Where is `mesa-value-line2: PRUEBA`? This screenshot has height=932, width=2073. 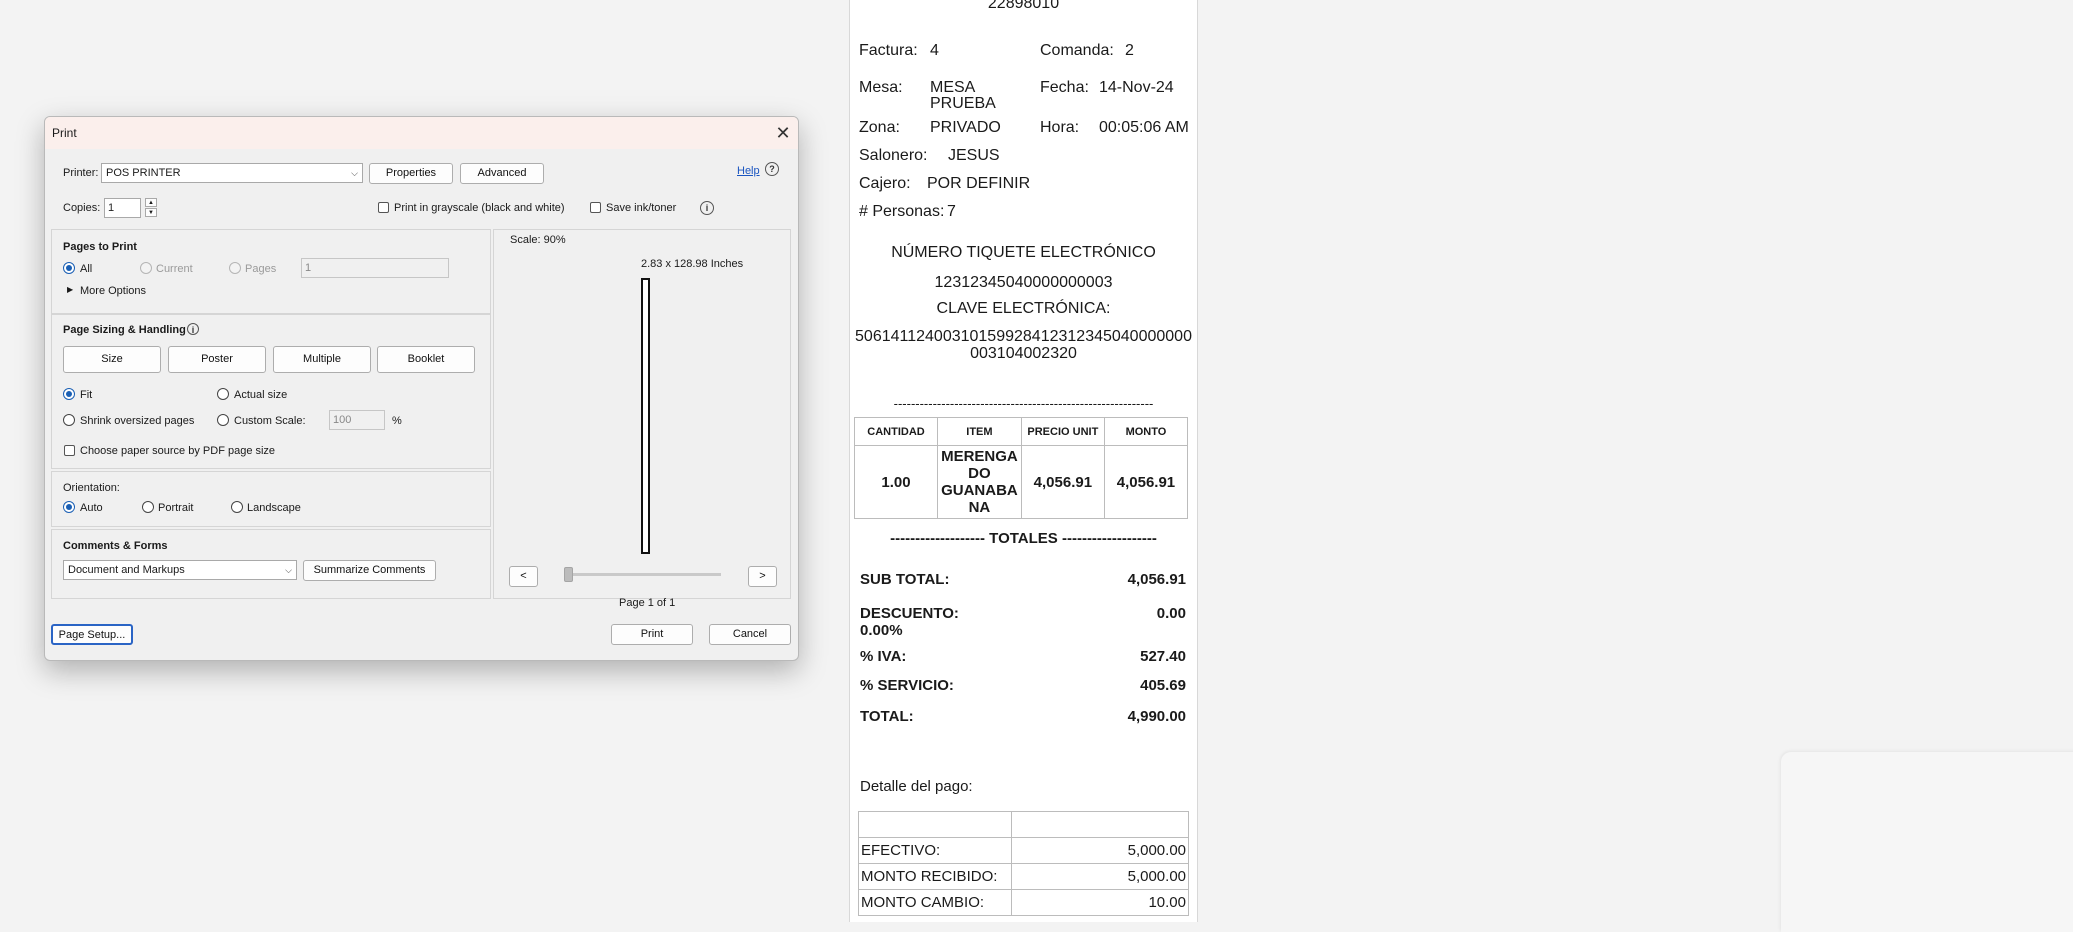 mesa-value-line2: PRUEBA is located at coordinates (963, 103).